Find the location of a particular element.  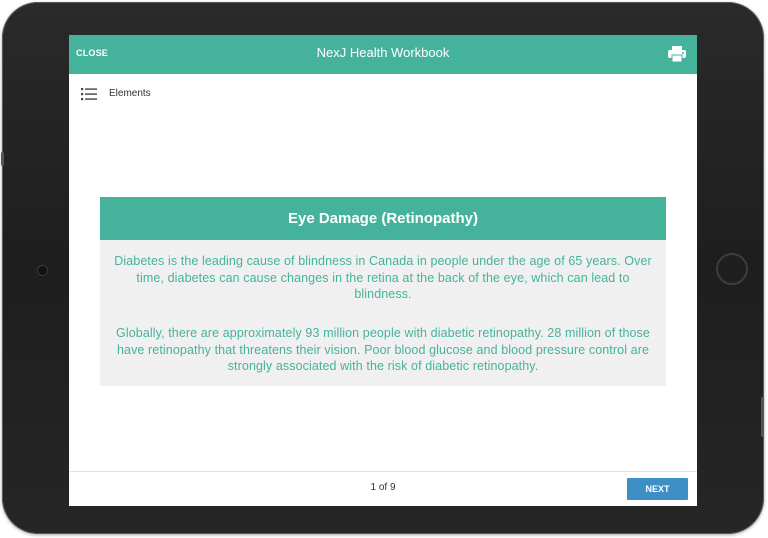

home-button is located at coordinates (732, 269).